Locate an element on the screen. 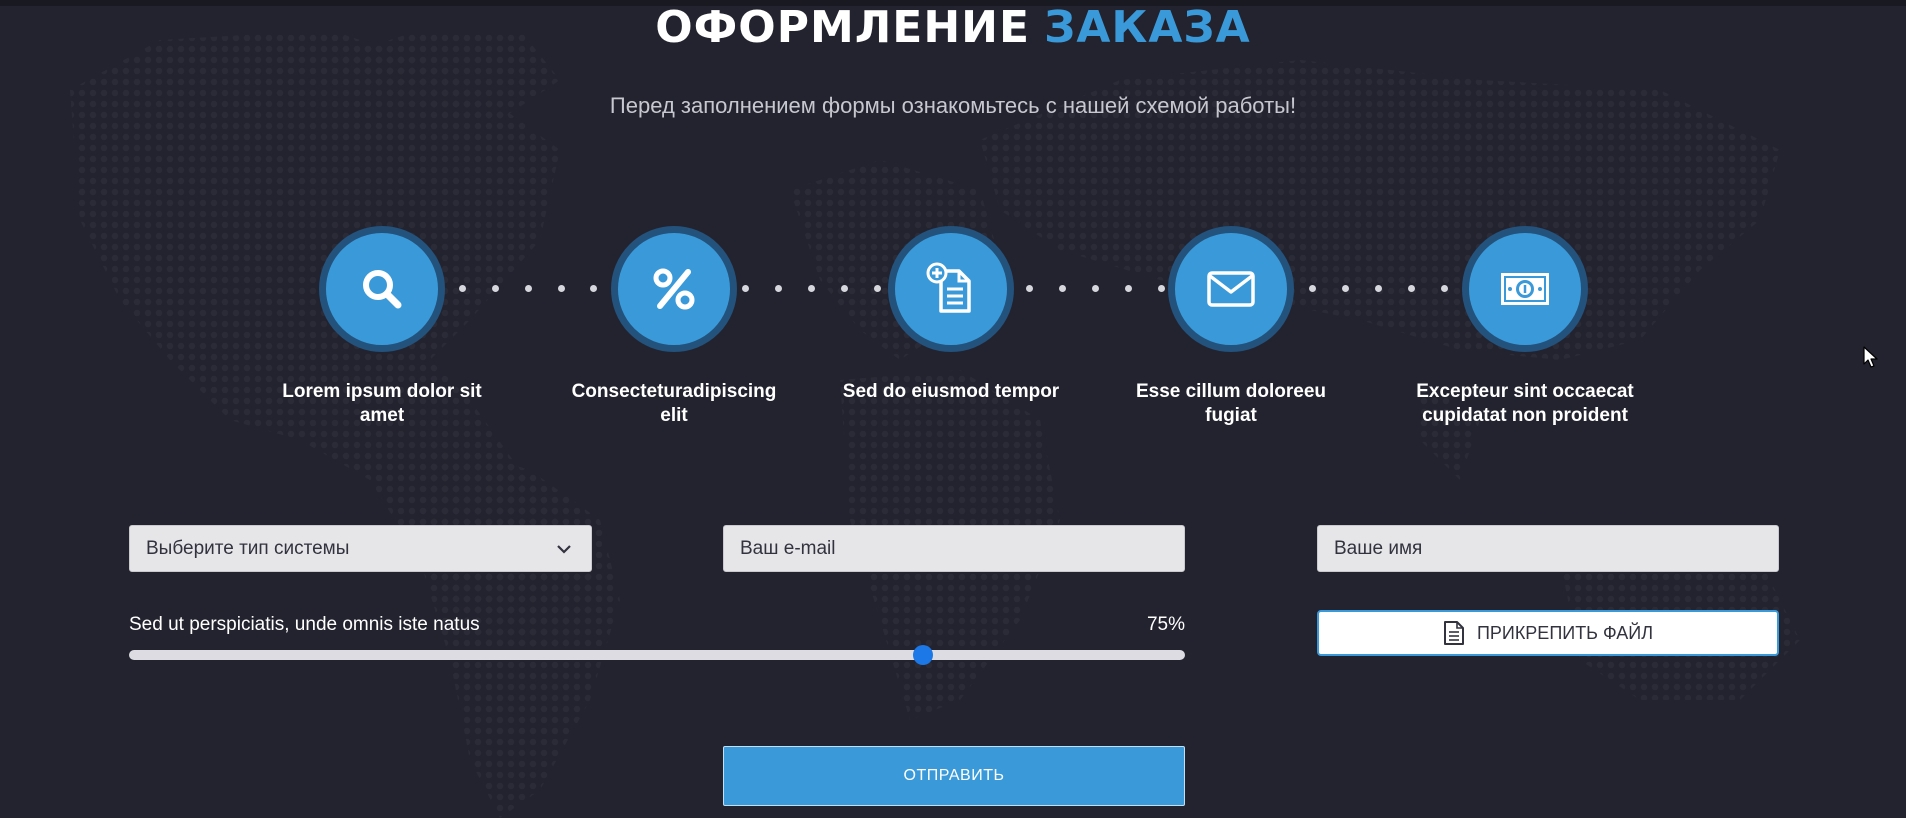  step-4: Esse cillum doloreeu fugiat is located at coordinates (1231, 327).